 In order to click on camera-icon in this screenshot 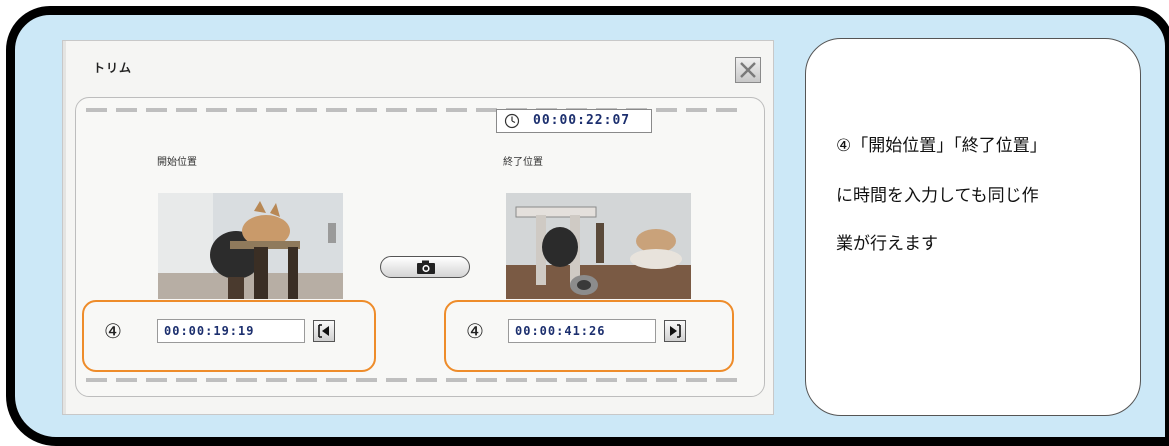, I will do `click(426, 267)`.